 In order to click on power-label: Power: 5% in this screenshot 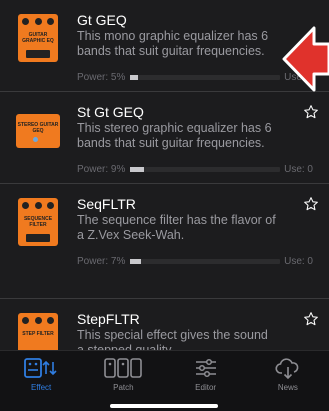, I will do `click(101, 77)`.